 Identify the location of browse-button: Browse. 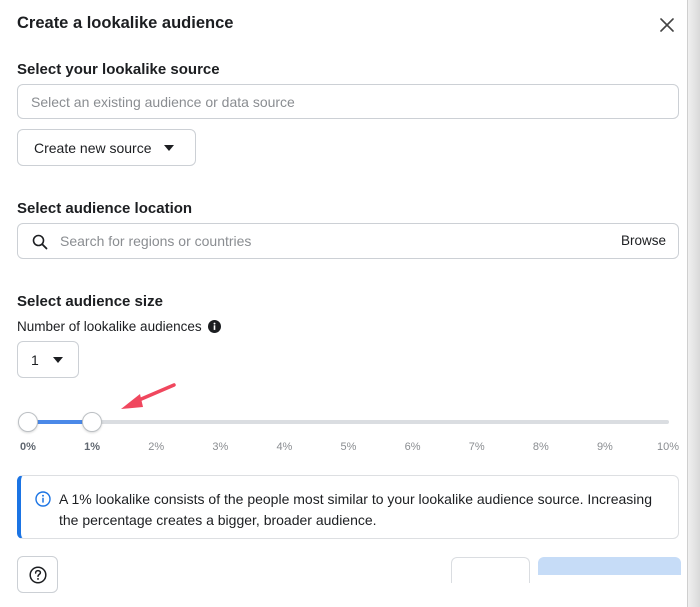
(643, 240).